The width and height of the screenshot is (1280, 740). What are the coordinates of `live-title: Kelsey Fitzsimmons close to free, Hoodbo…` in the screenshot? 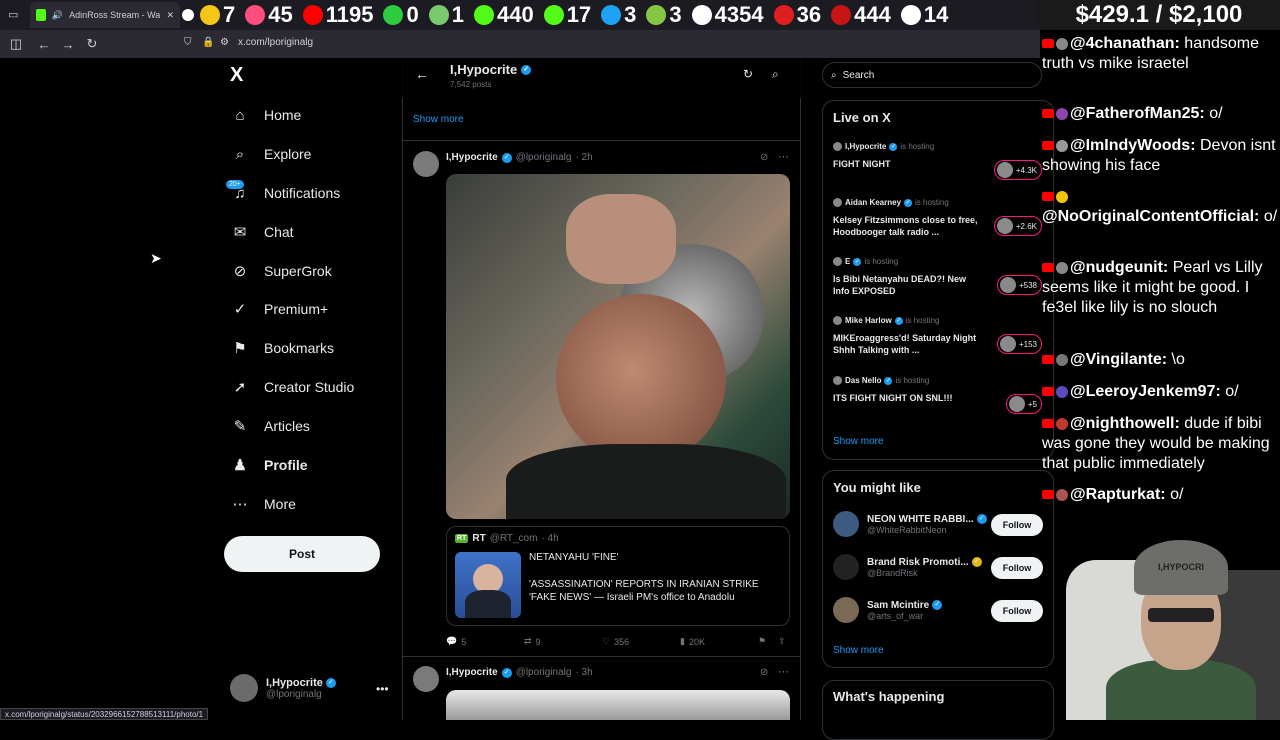 It's located at (908, 226).